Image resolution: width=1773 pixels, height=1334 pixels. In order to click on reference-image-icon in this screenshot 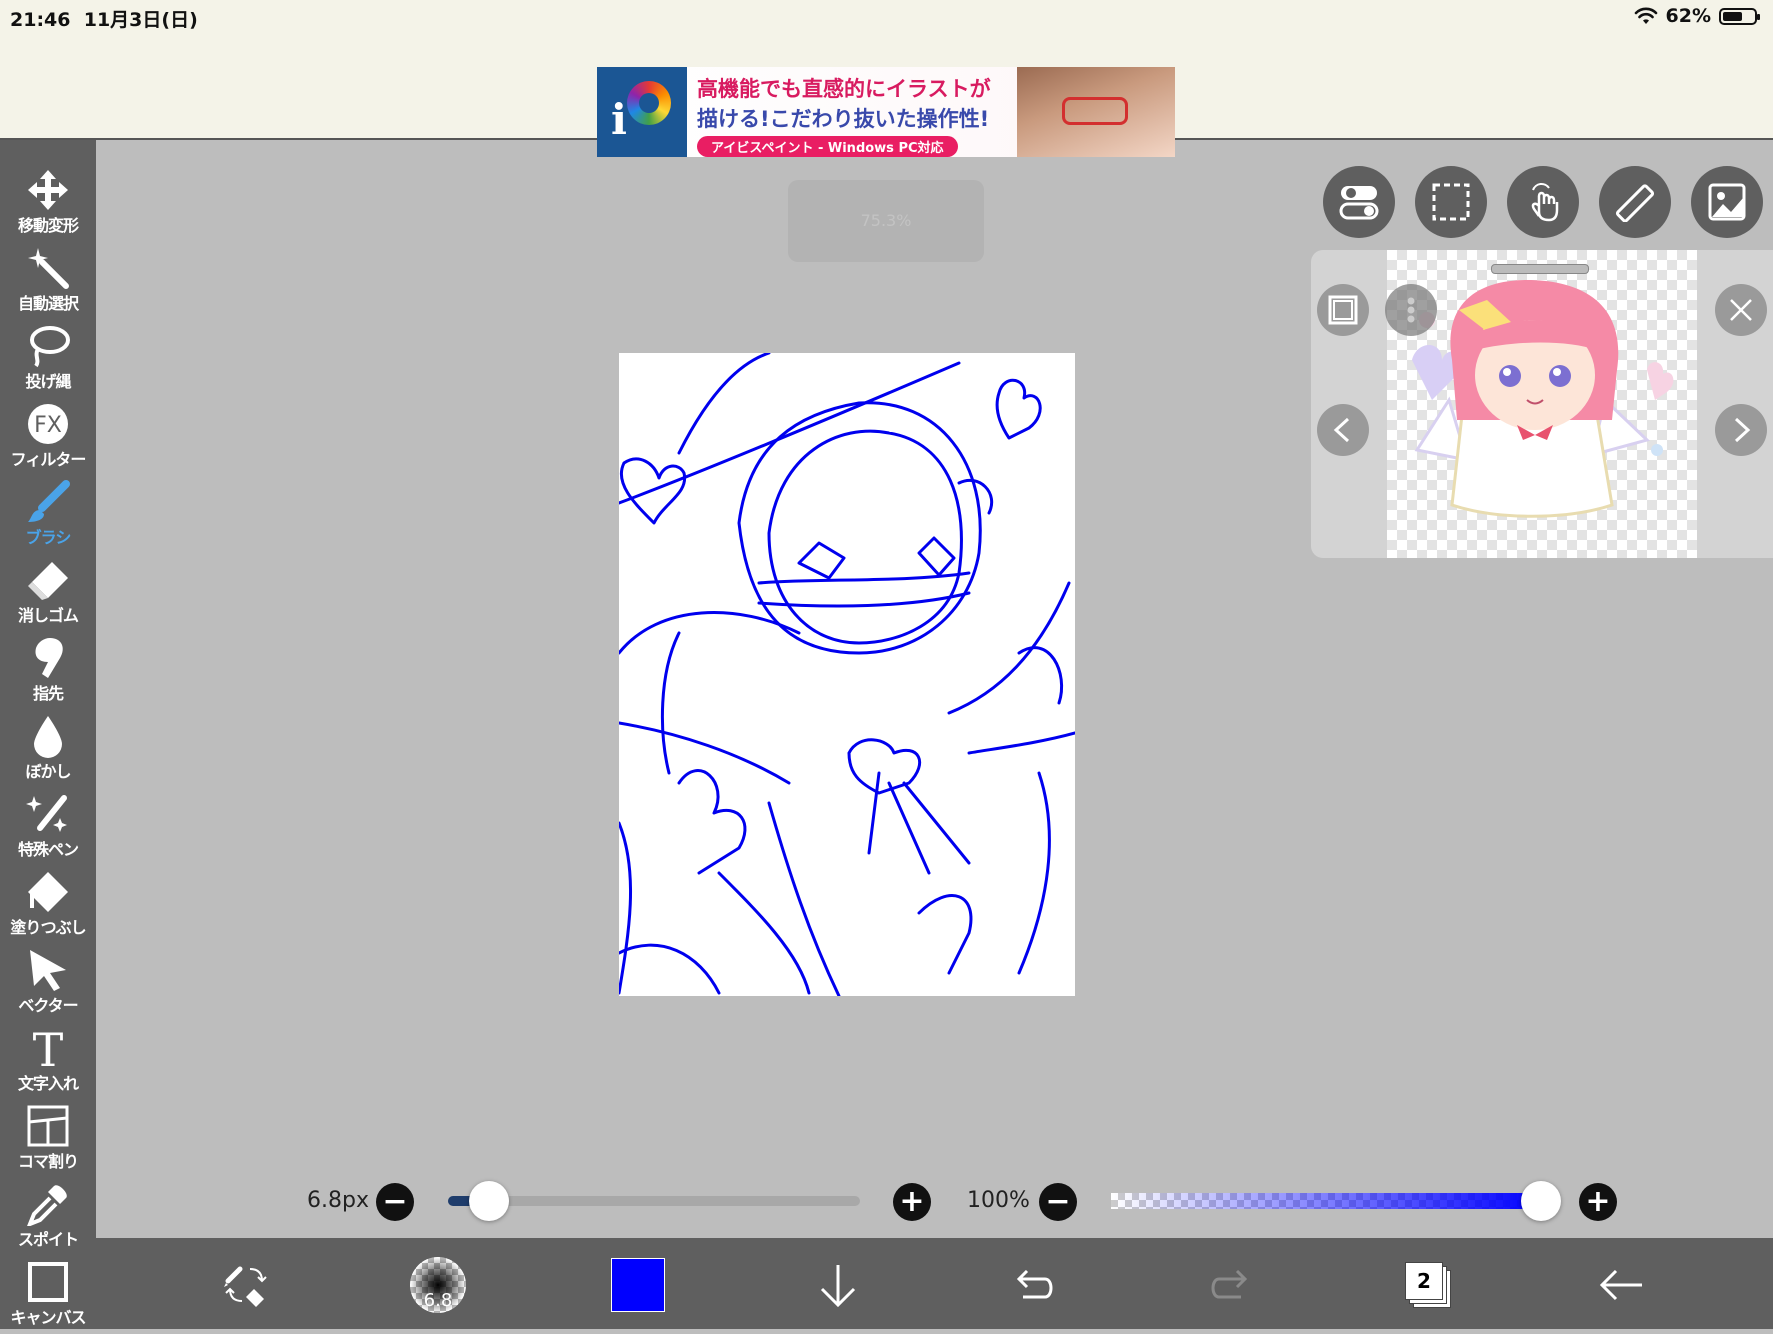, I will do `click(1727, 202)`.